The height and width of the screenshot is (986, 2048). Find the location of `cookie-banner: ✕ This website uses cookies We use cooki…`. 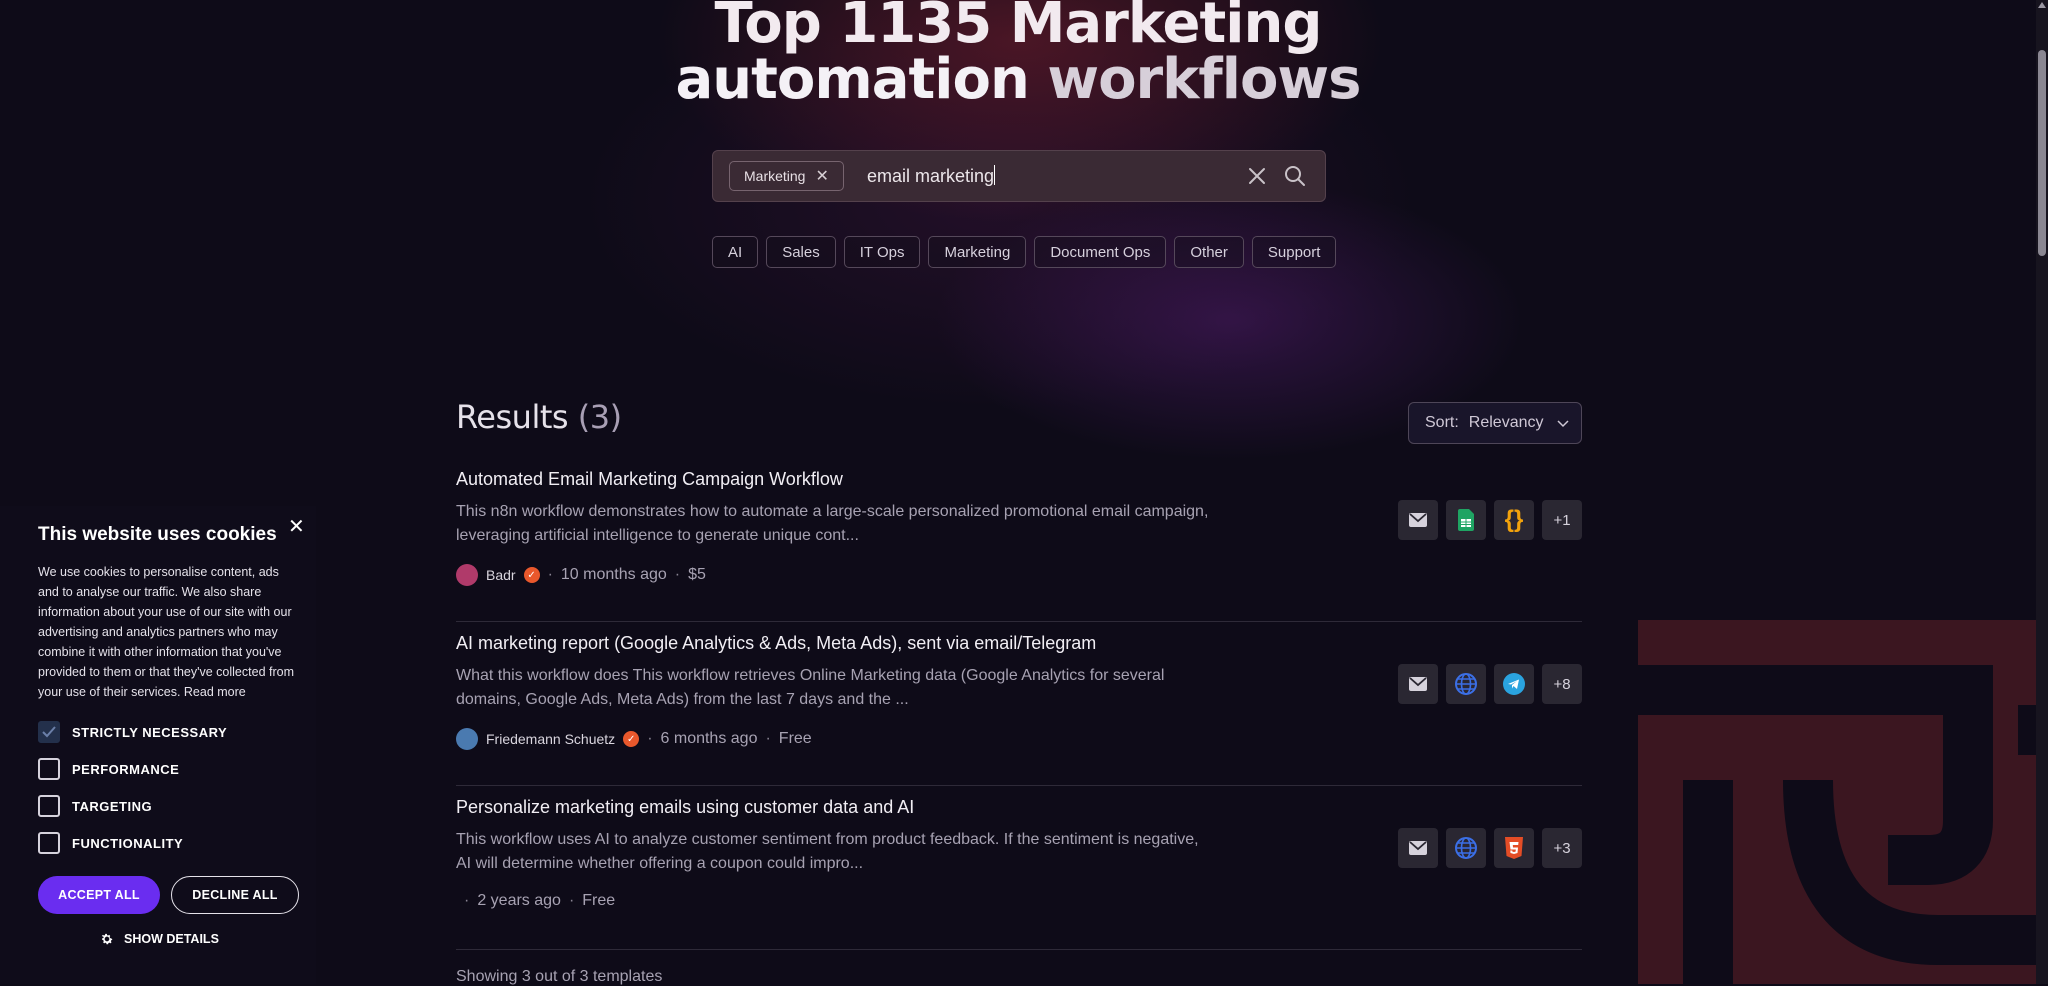

cookie-banner: ✕ This website uses cookies We use cooki… is located at coordinates (158, 745).